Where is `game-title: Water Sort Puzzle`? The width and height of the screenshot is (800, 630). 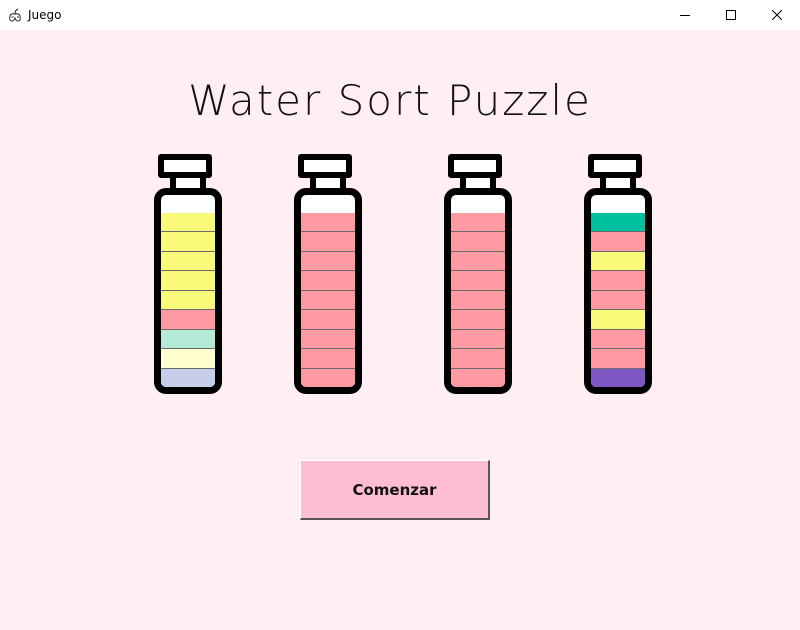 game-title: Water Sort Puzzle is located at coordinates (390, 100).